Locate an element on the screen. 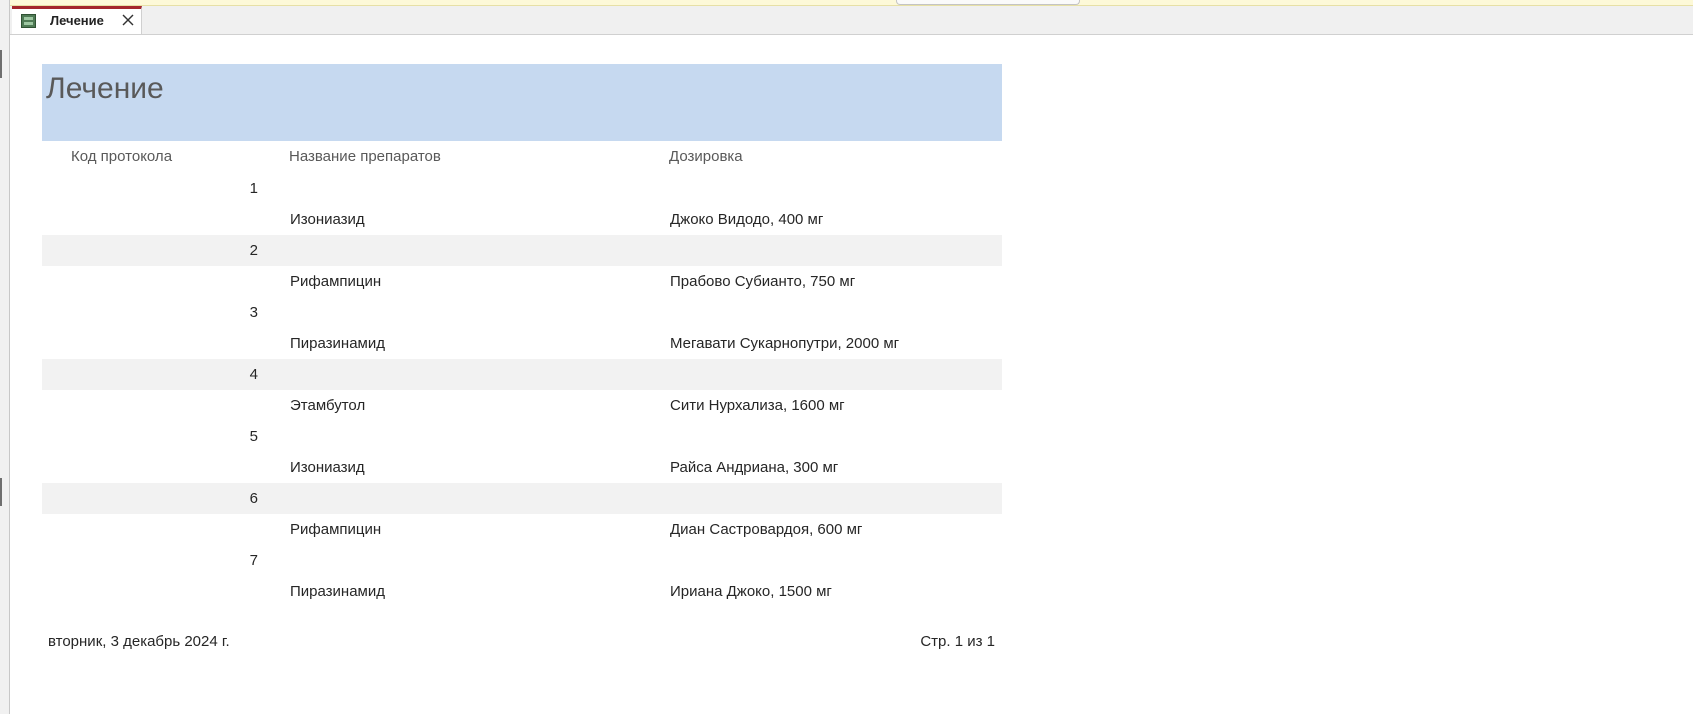  dosage: Ириана Джоко, 1500 мг is located at coordinates (751, 591).